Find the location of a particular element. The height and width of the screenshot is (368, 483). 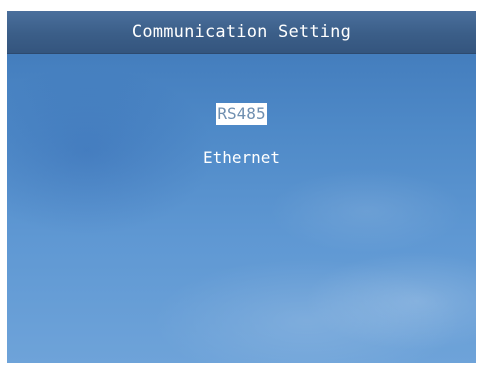

menu-item-label: Ethernet is located at coordinates (241, 157).